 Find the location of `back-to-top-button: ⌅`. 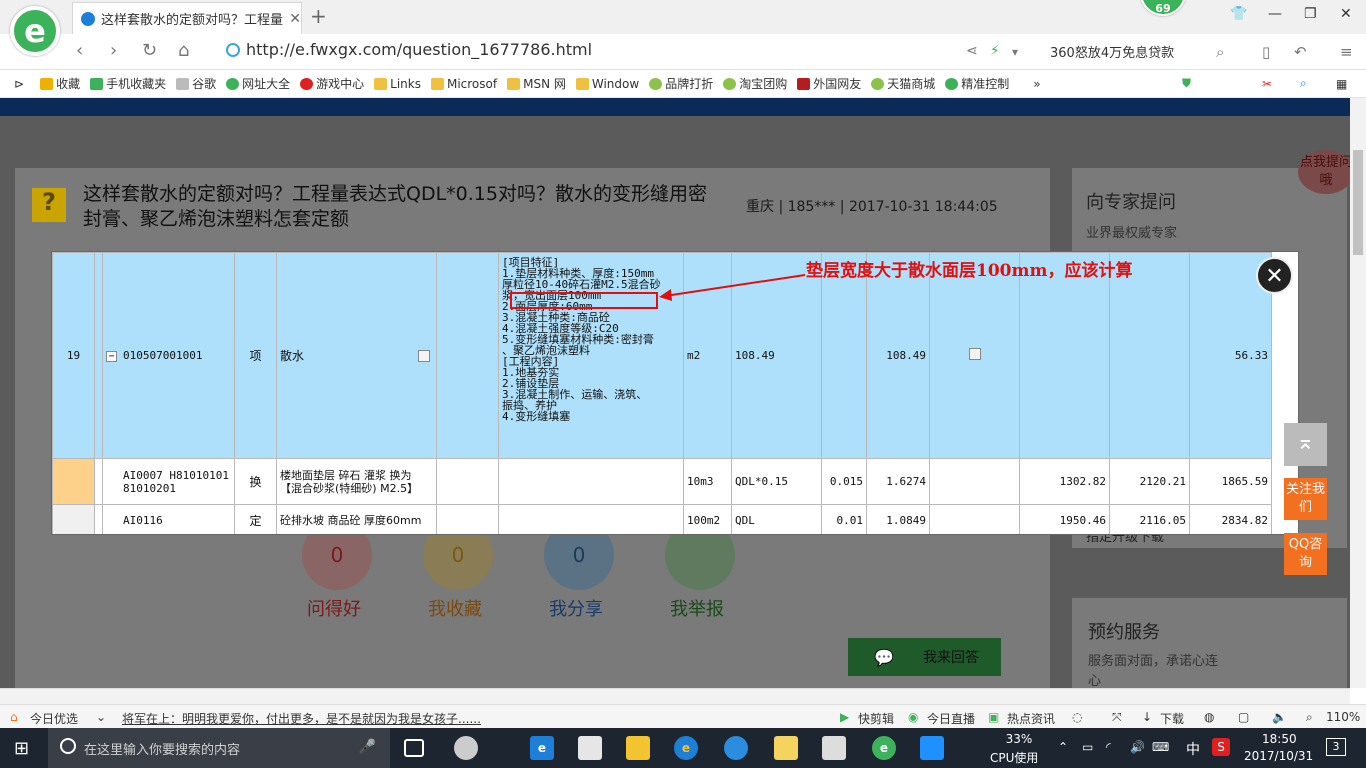

back-to-top-button: ⌅ is located at coordinates (1305, 444).